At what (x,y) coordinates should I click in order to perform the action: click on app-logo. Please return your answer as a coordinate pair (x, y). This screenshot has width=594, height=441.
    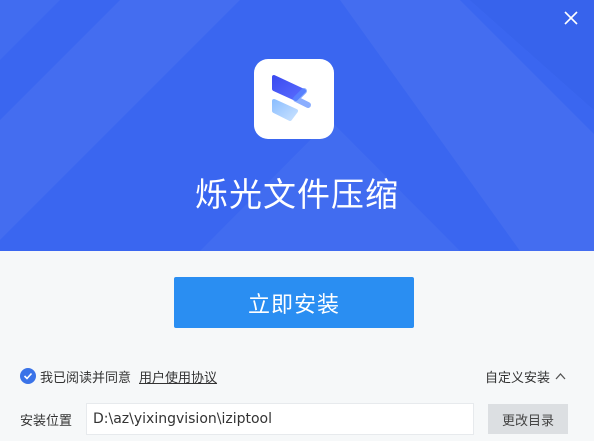
    Looking at the image, I should click on (294, 99).